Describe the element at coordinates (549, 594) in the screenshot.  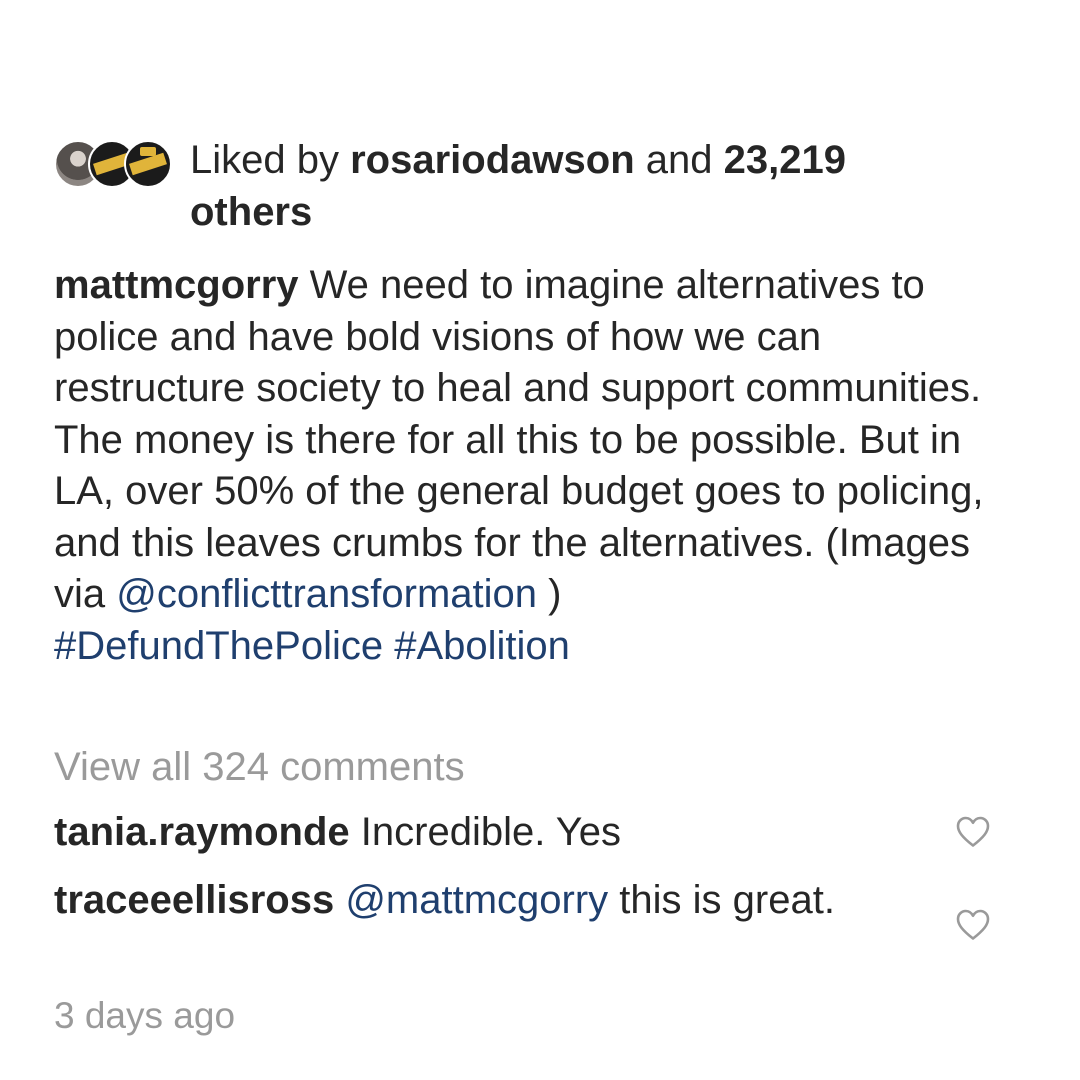
I see `caption-text-end: )` at that location.